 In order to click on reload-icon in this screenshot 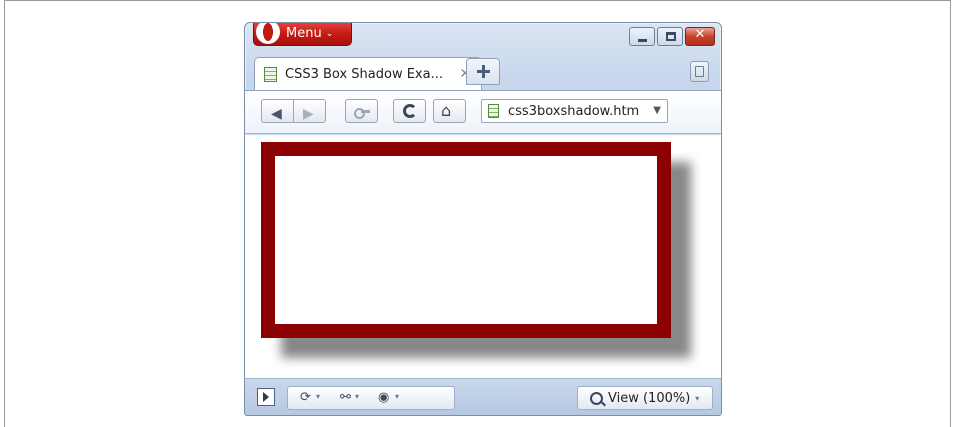, I will do `click(410, 111)`.